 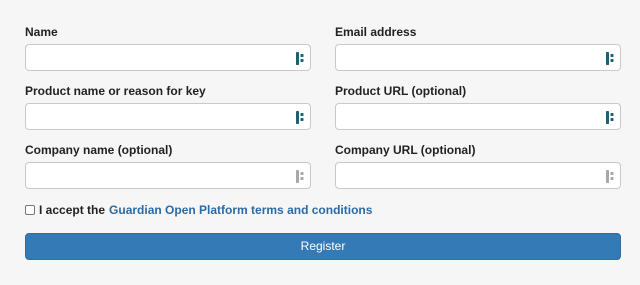 I want to click on product-name-label: Product name or reason for key, so click(x=115, y=91).